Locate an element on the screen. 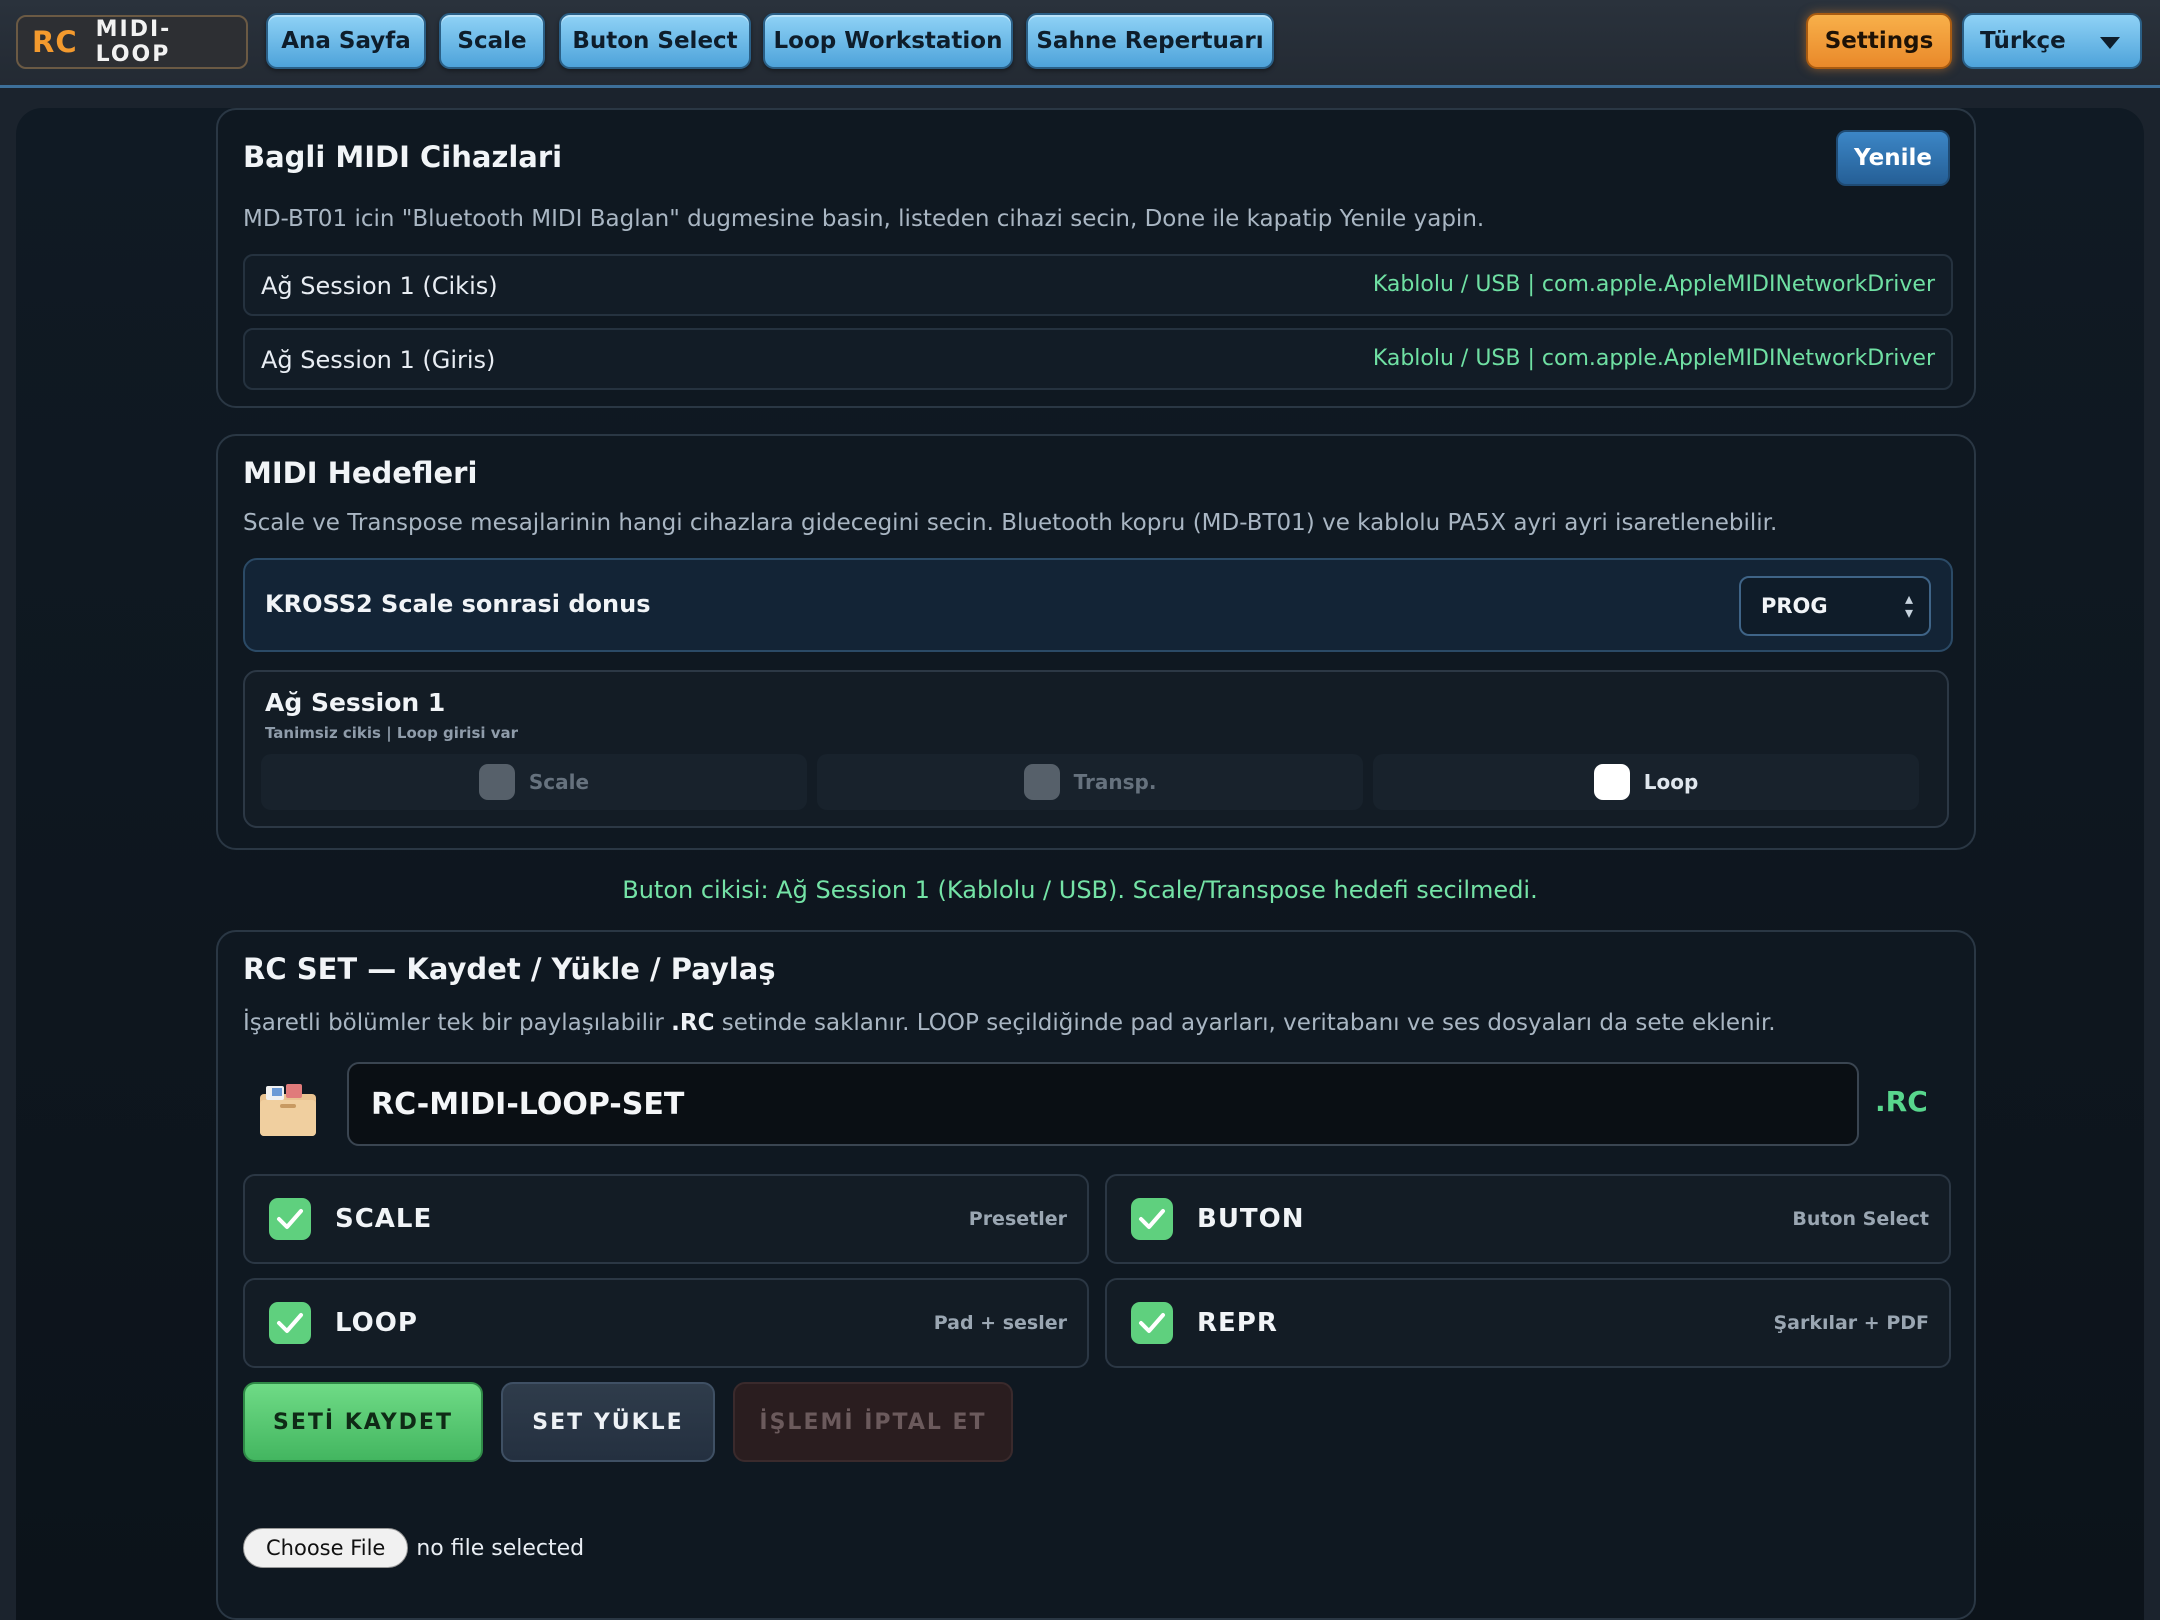 This screenshot has width=2160, height=1620. section-hint: Şarkılar + PDF is located at coordinates (1851, 1323).